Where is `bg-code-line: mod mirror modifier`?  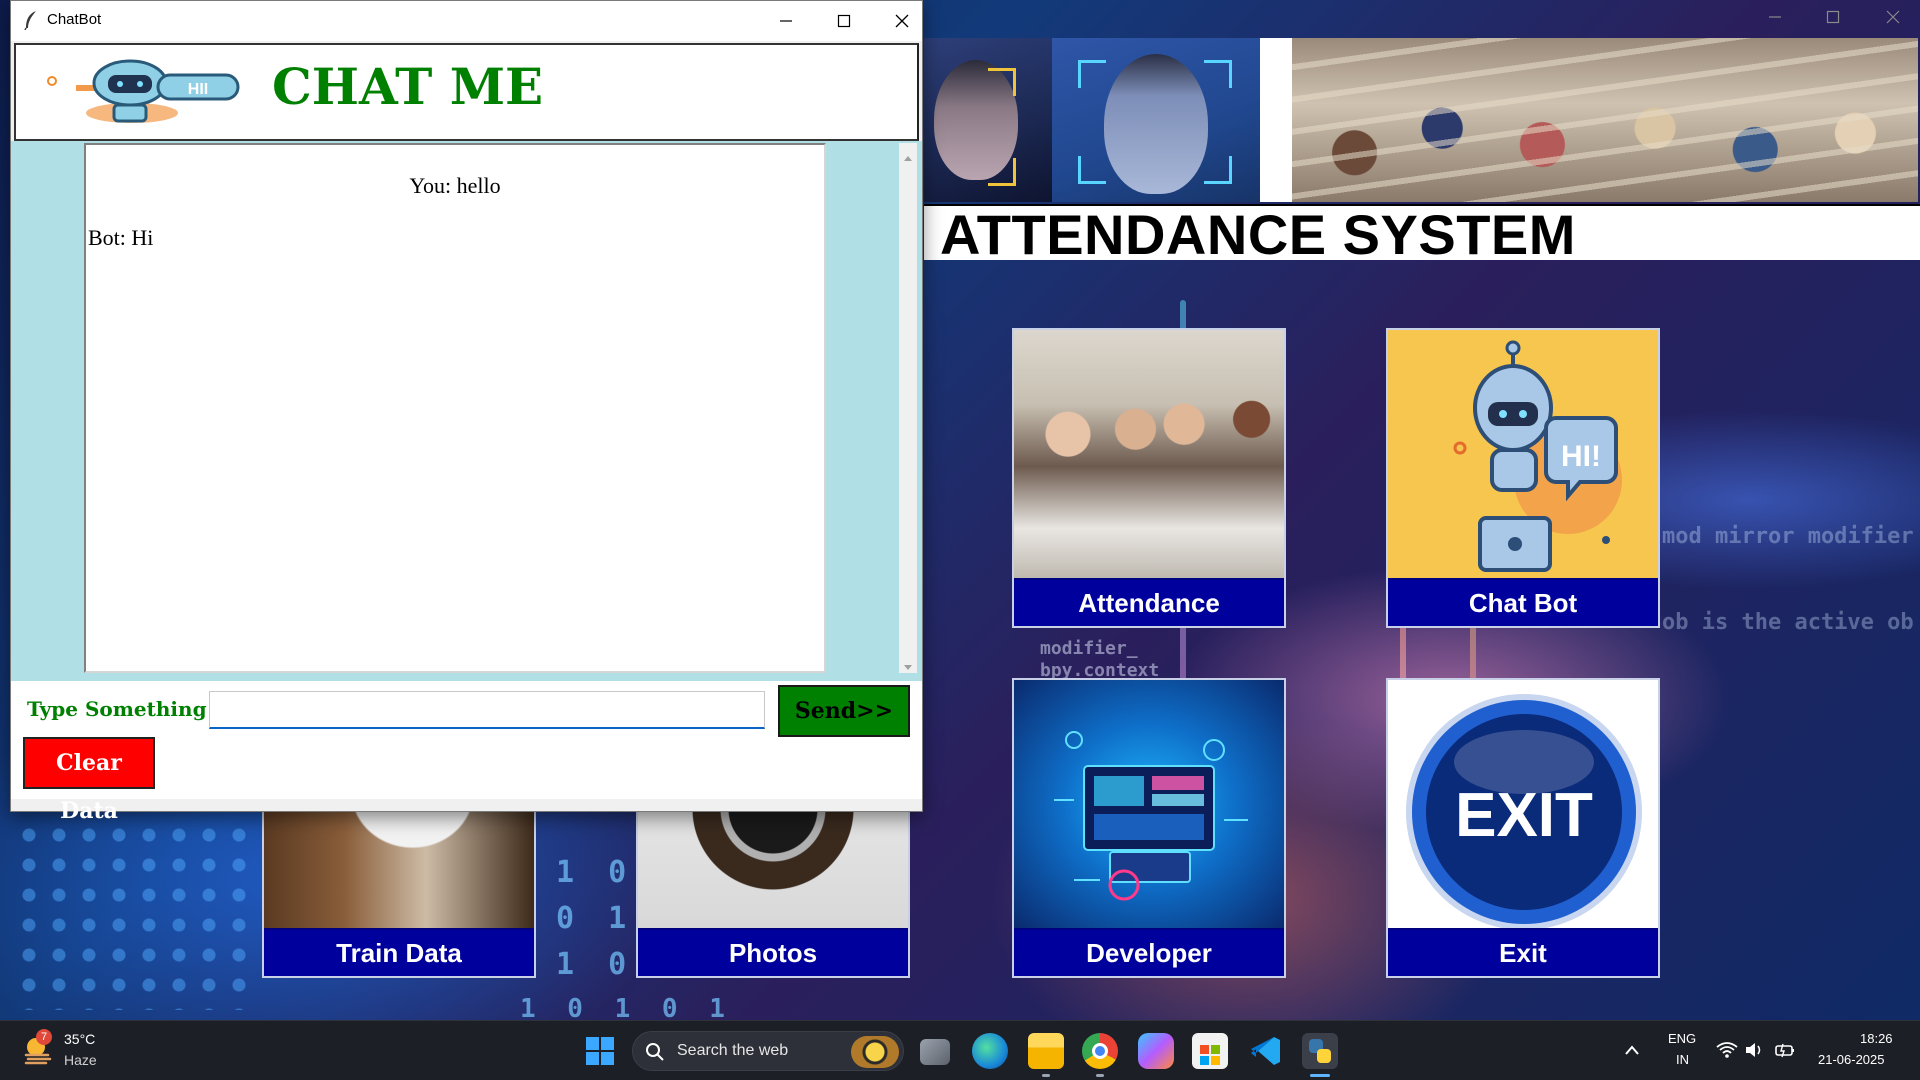 bg-code-line: mod mirror modifier is located at coordinates (1788, 536).